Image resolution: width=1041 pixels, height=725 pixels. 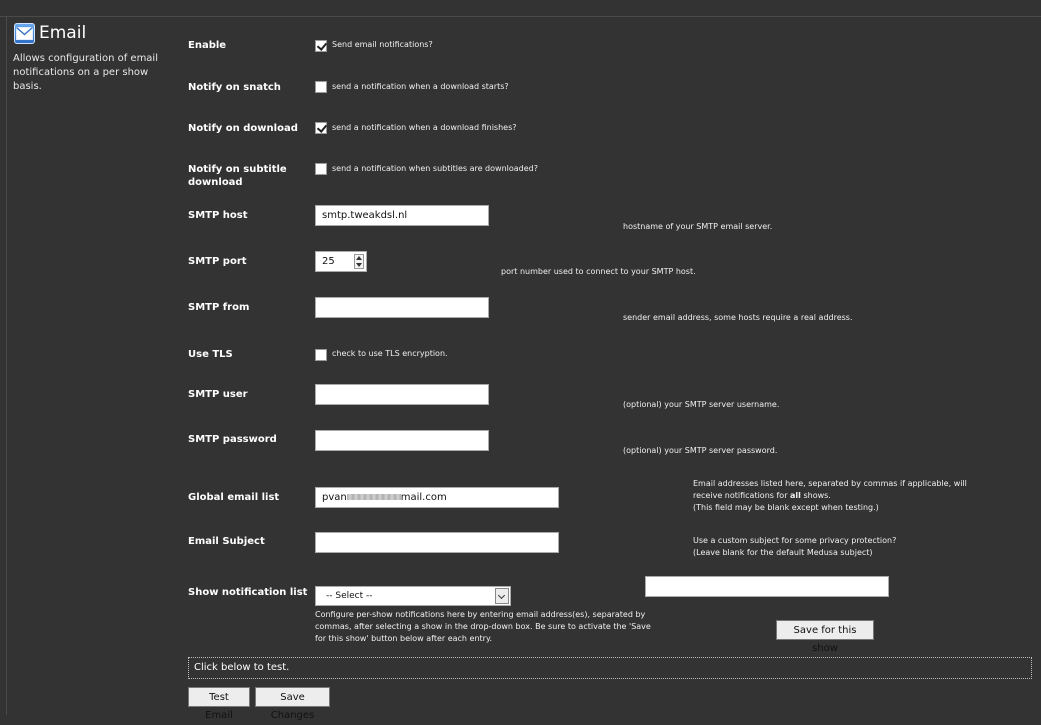 I want to click on smtp-password-help: (optional) your SMTP server password., so click(x=700, y=450).